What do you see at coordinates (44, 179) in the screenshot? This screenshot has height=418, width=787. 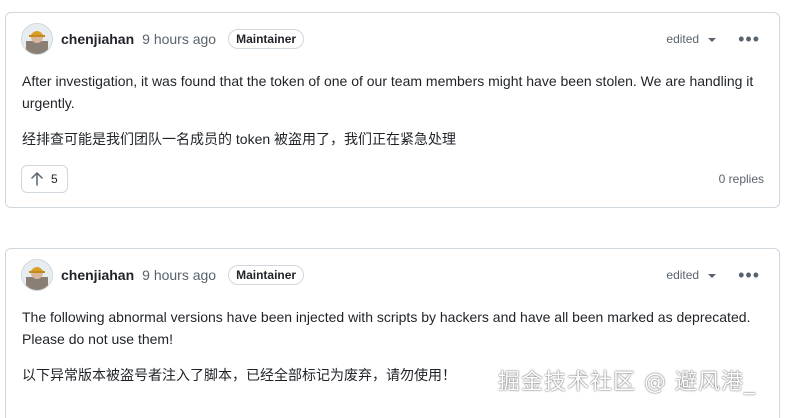 I see `upvote-button: 5` at bounding box center [44, 179].